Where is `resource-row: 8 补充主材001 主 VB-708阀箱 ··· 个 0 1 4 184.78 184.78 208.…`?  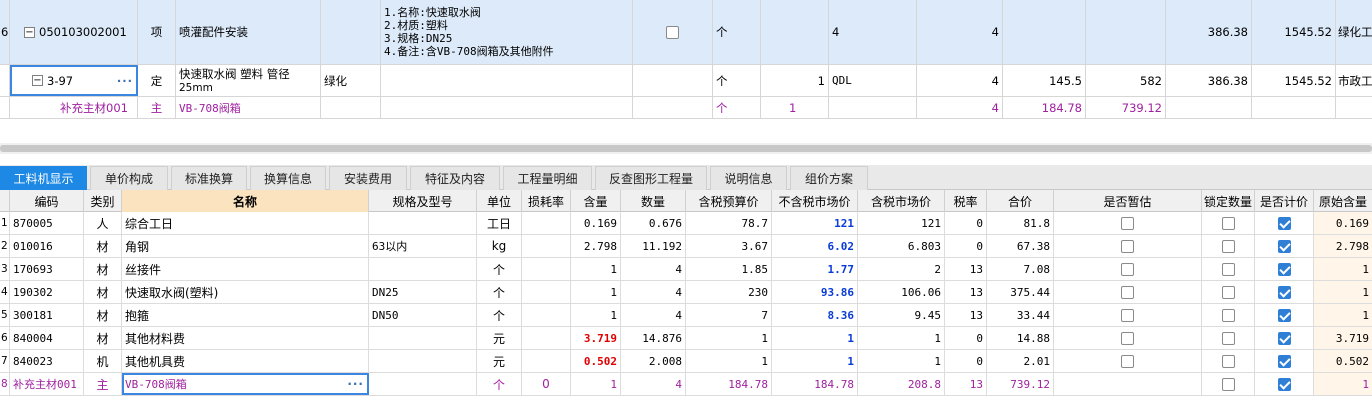
resource-row: 8 补充主材001 主 VB-708阀箱 ··· 个 0 1 4 184.78 184.78 208.… is located at coordinates (686, 384).